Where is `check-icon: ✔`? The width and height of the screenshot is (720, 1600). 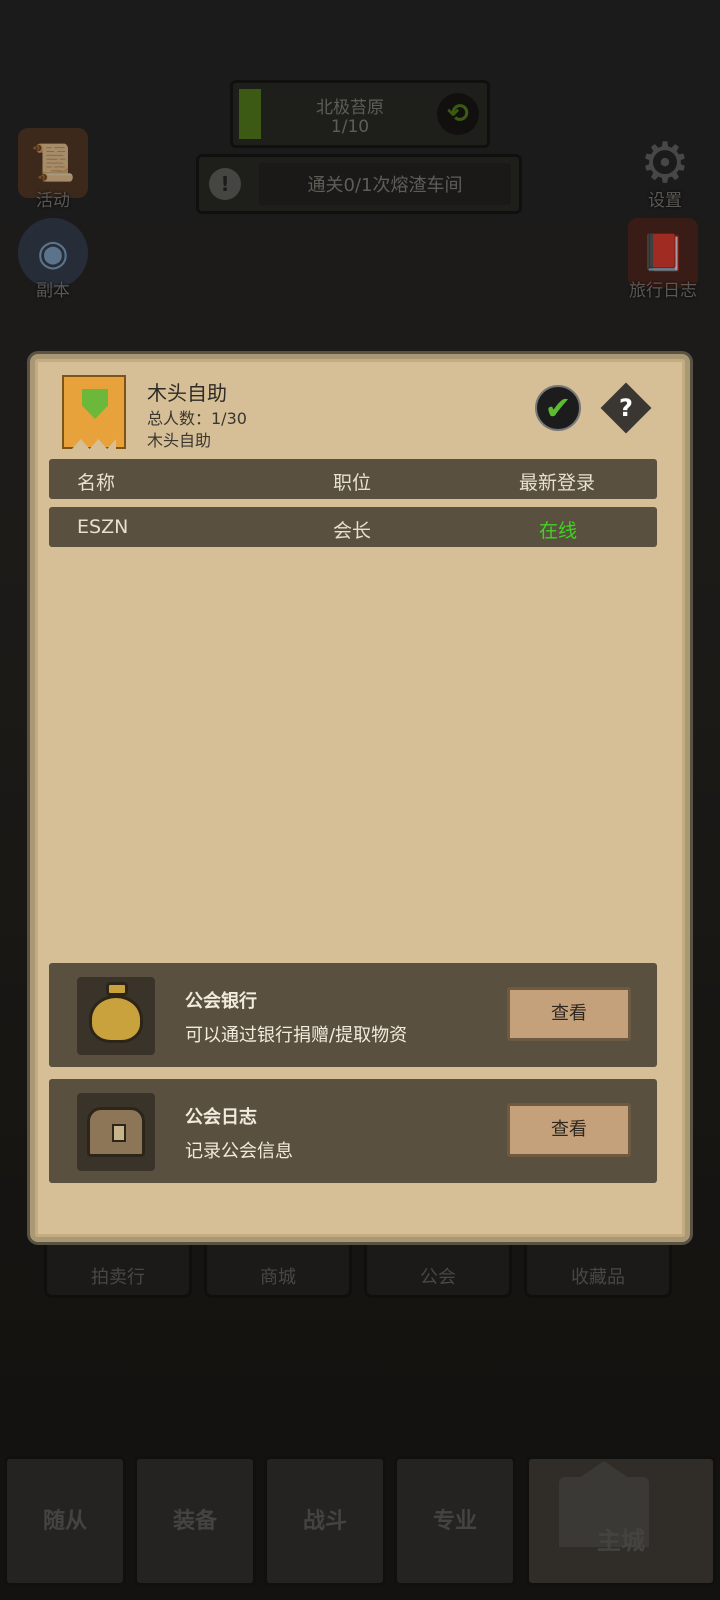
check-icon: ✔ is located at coordinates (558, 408).